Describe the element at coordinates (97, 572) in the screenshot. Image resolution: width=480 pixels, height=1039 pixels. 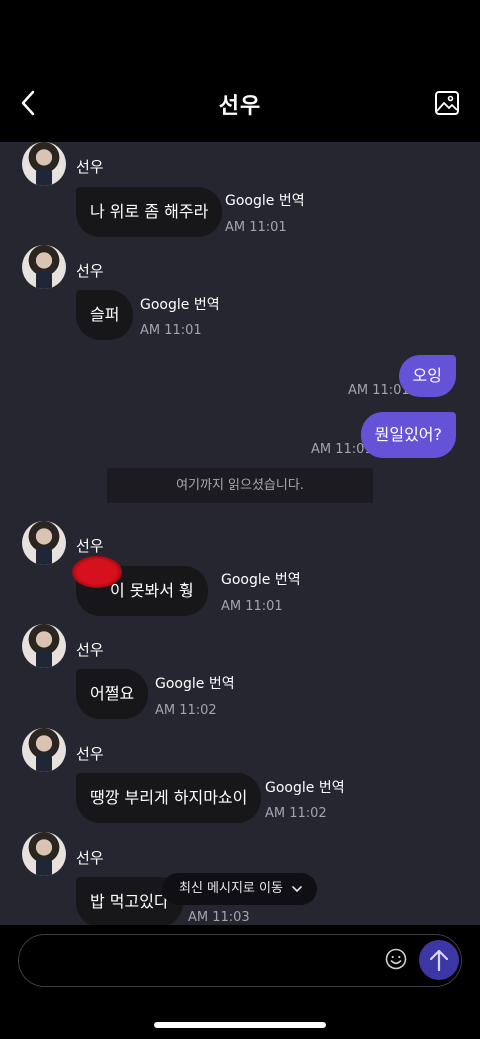
I see `redaction-scribble` at that location.